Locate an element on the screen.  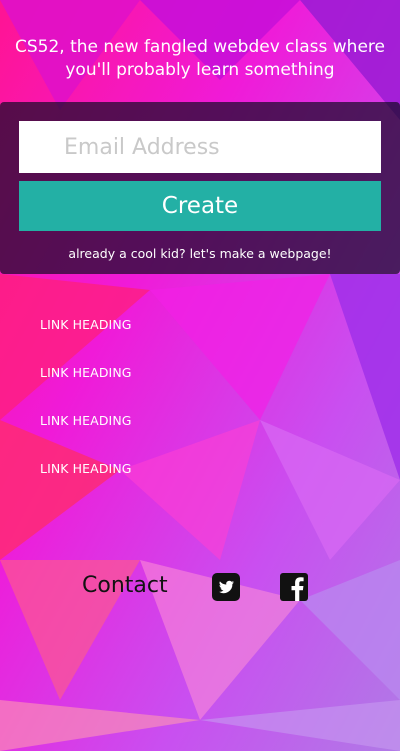
twitter-icon is located at coordinates (226, 587).